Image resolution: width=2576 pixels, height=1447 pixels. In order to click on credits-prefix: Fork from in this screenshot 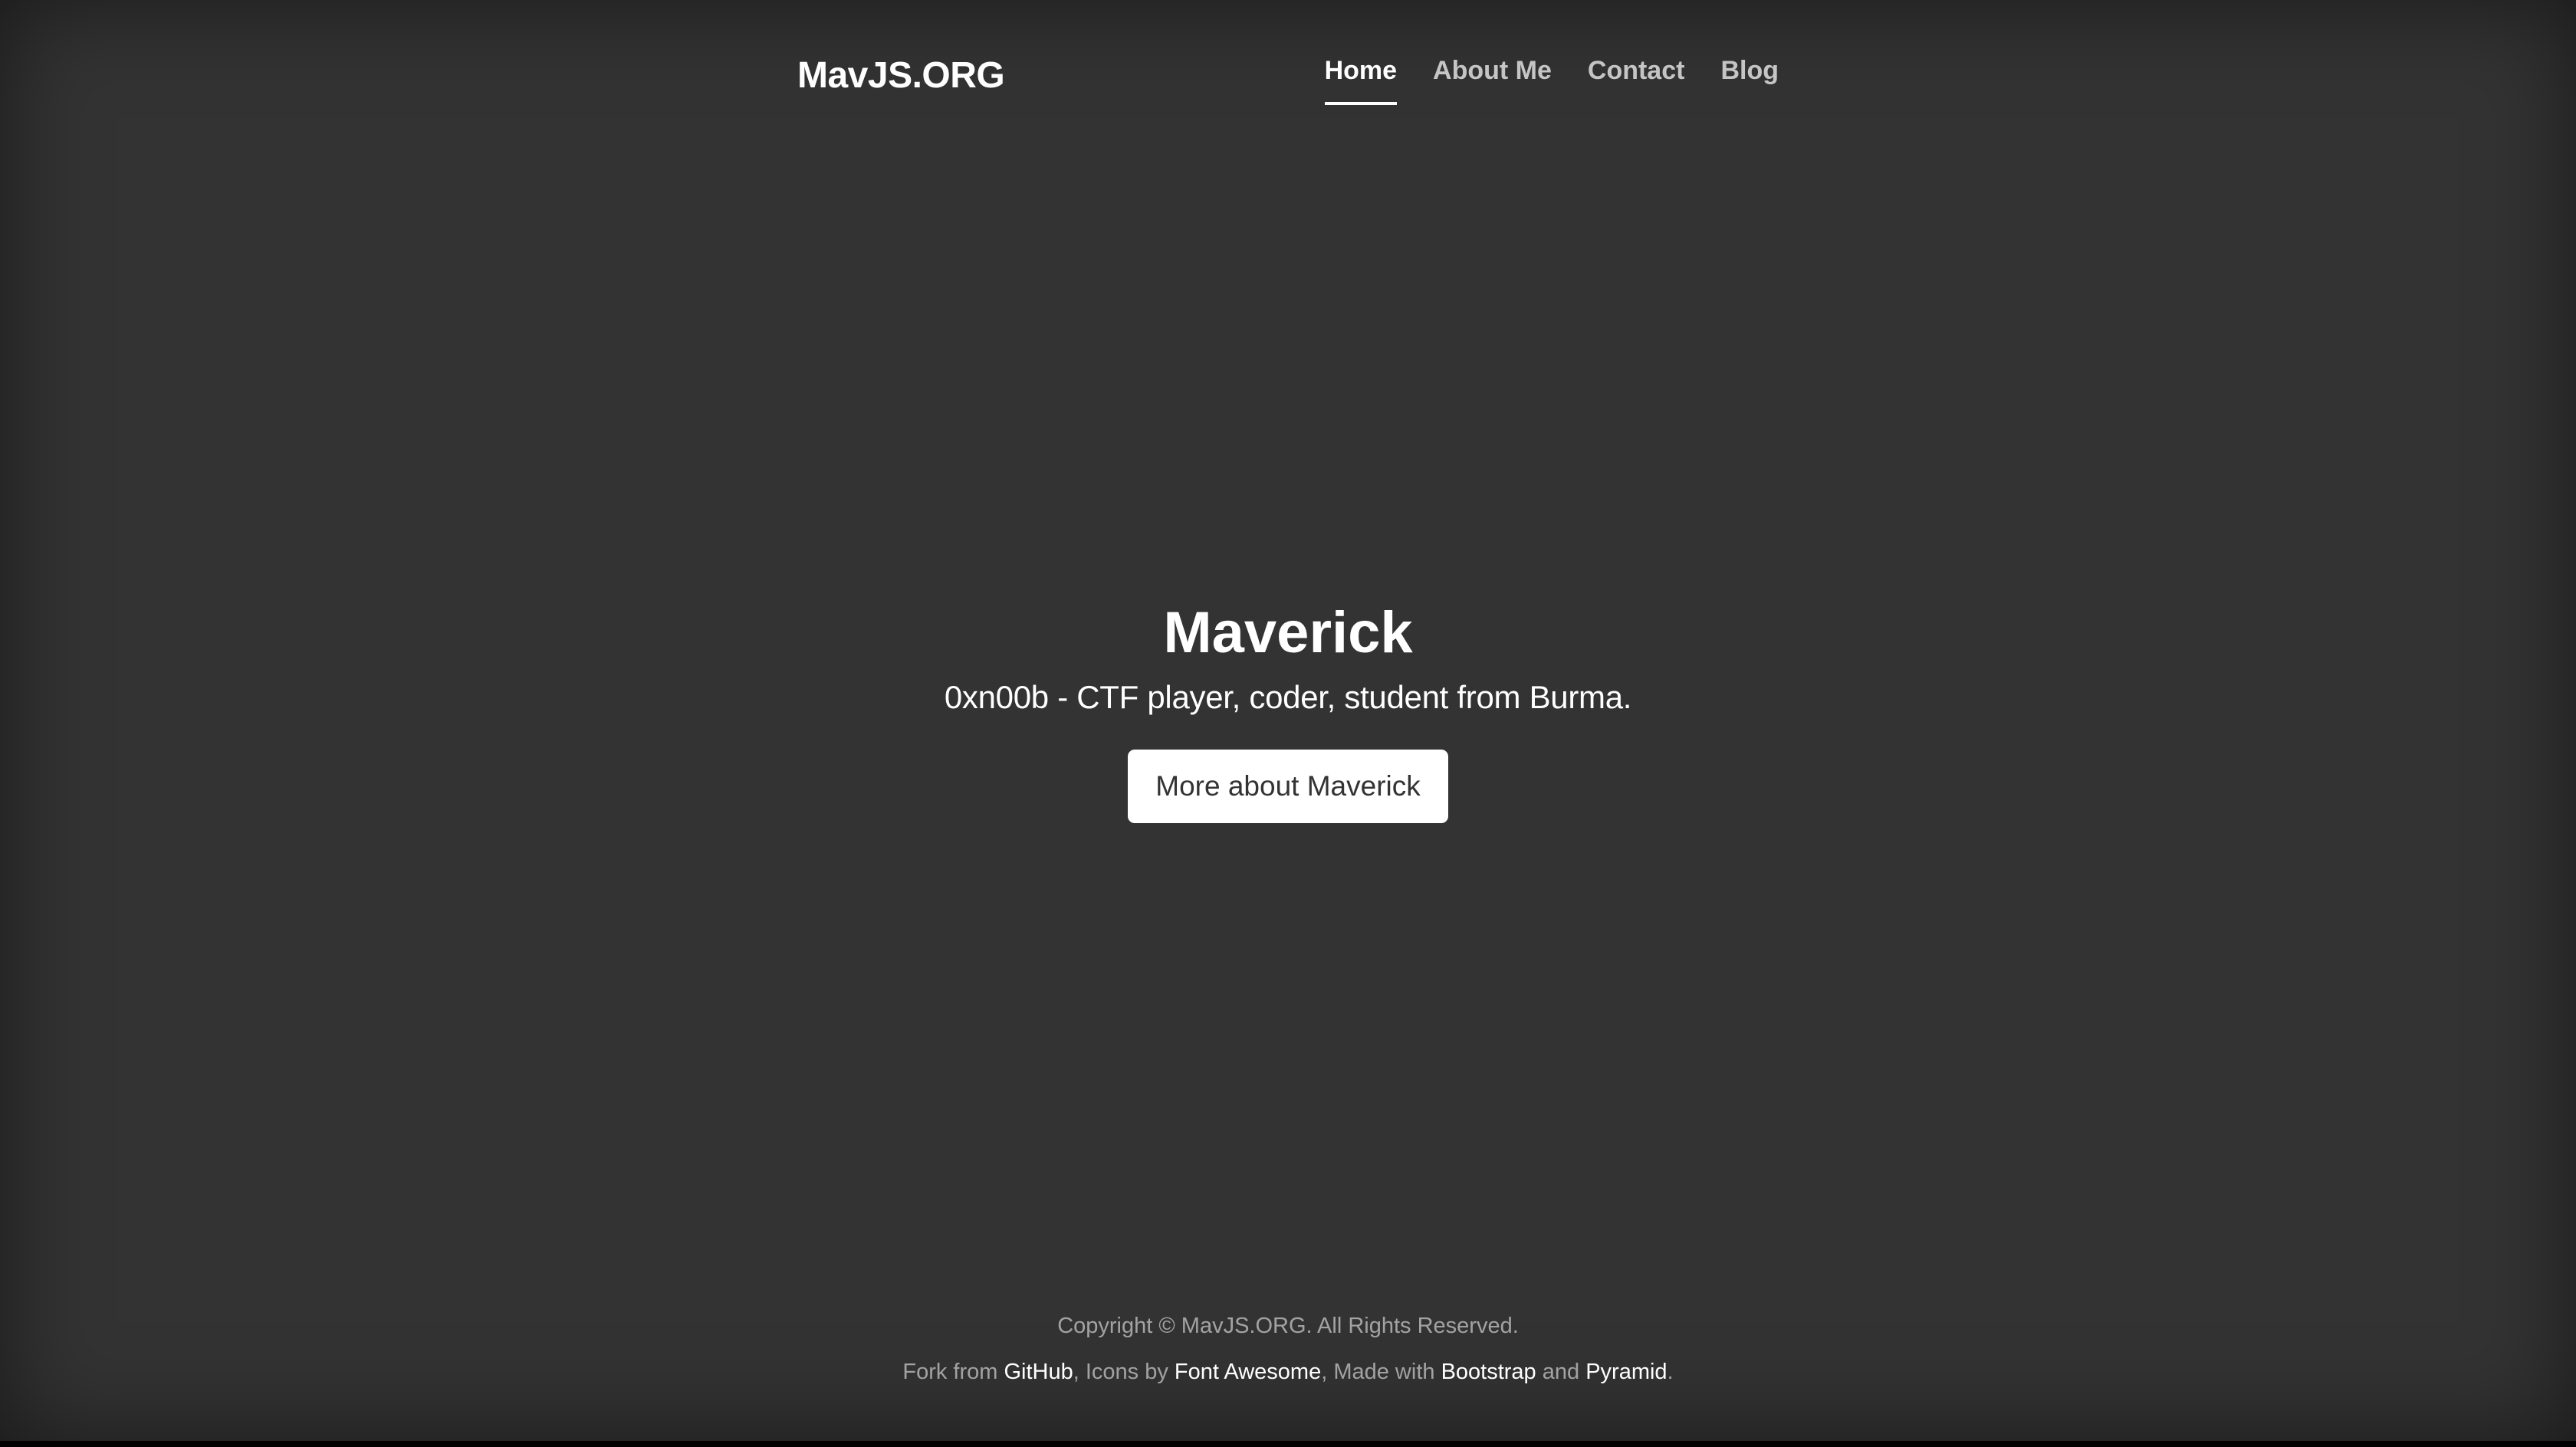, I will do `click(953, 1372)`.